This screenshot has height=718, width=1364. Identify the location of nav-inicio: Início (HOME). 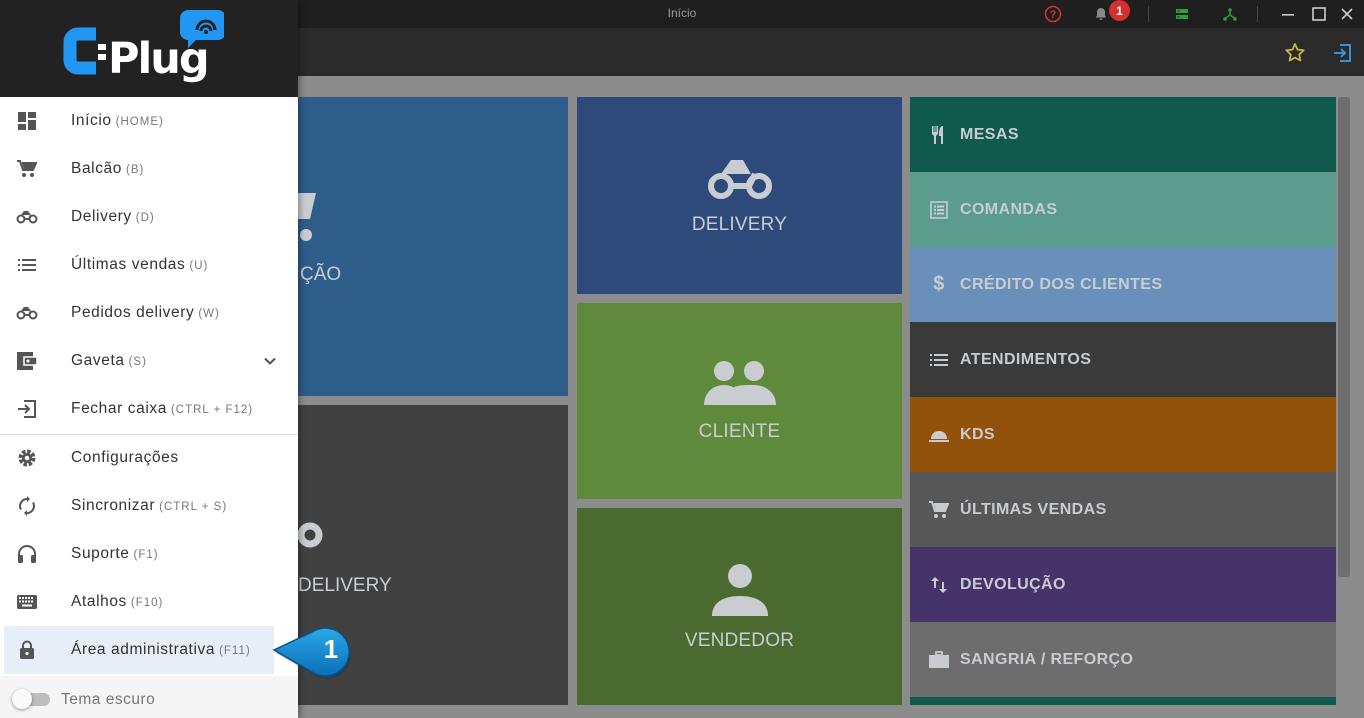
(149, 121).